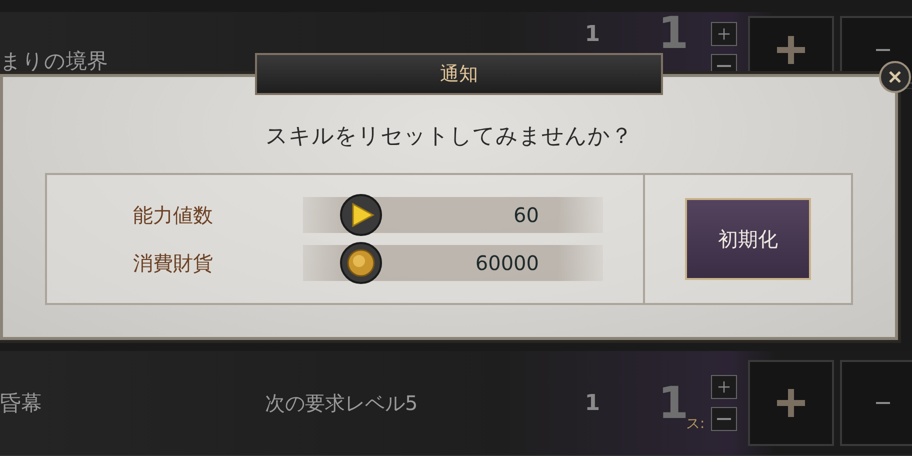  I want to click on cost-label: 能力値数, so click(173, 215).